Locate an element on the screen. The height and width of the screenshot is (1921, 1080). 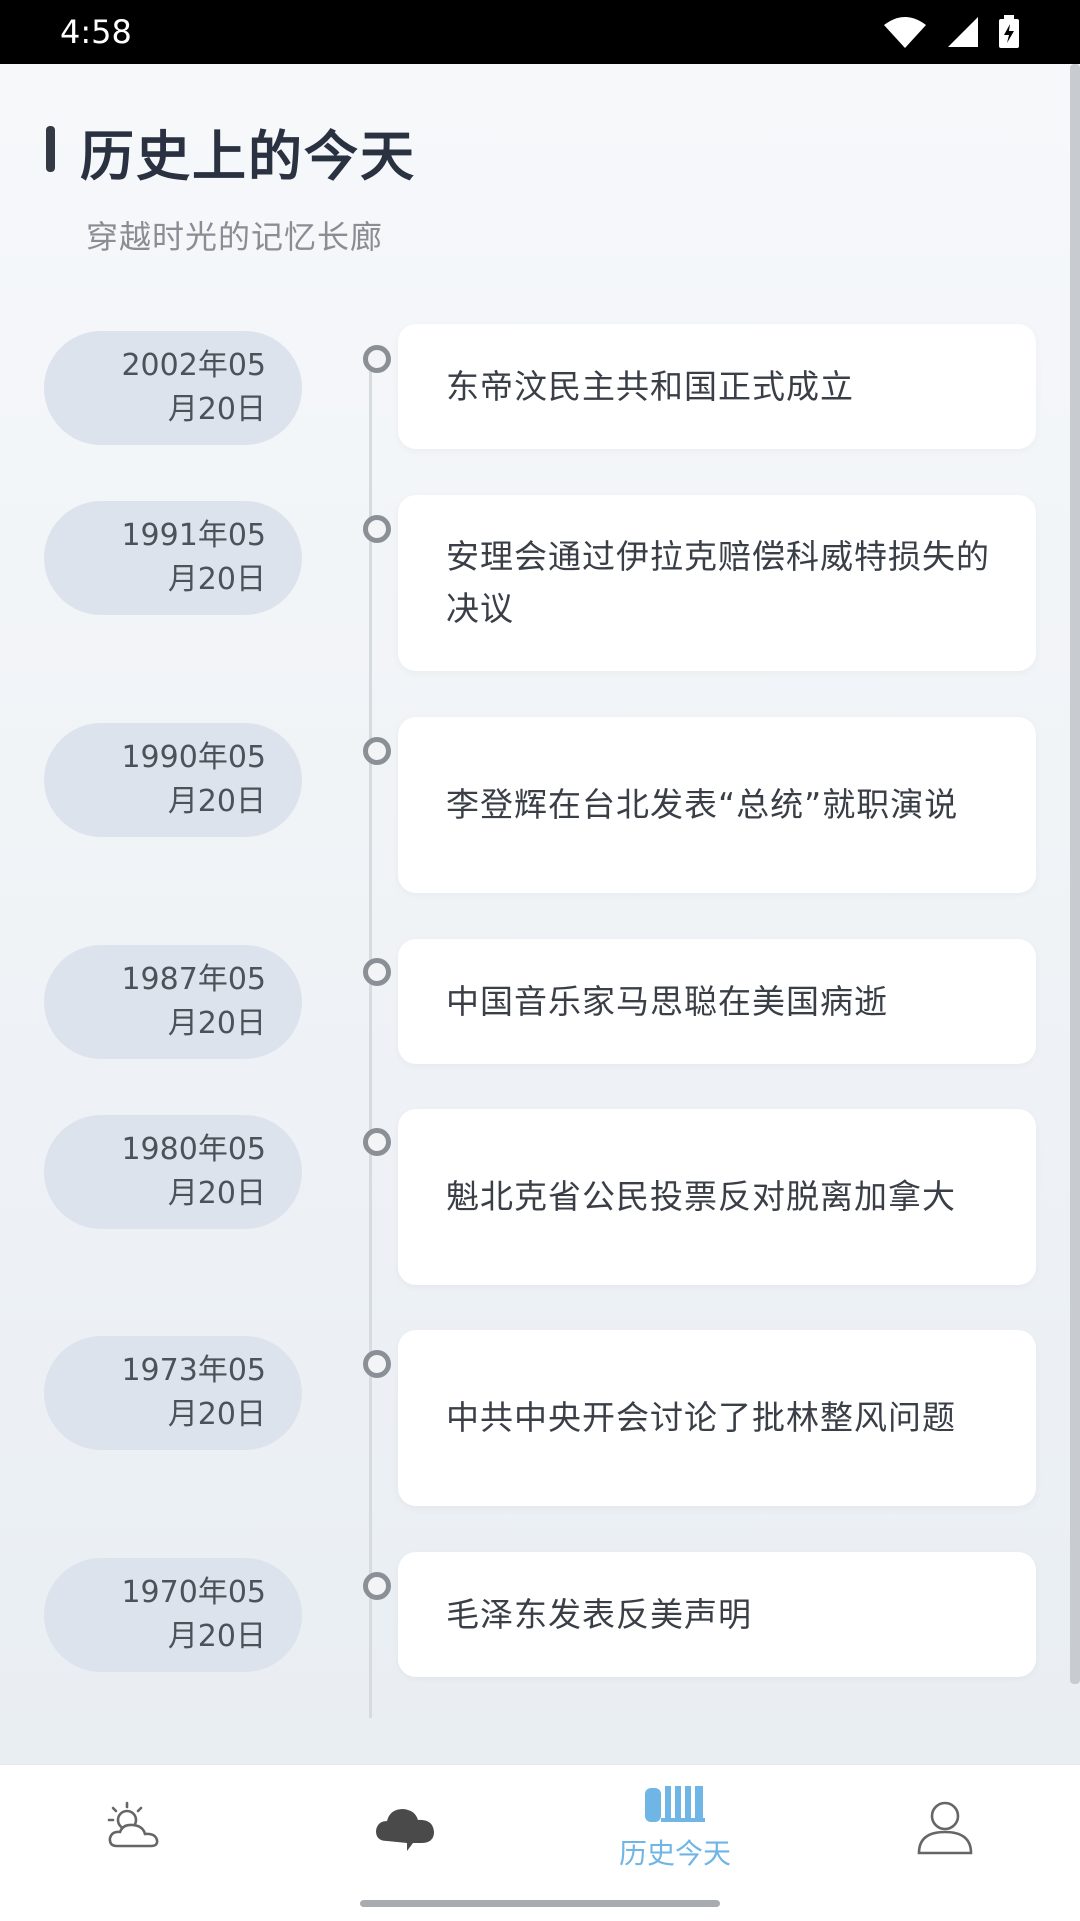
event-card: 毛泽东发表反美声明 is located at coordinates (717, 1614).